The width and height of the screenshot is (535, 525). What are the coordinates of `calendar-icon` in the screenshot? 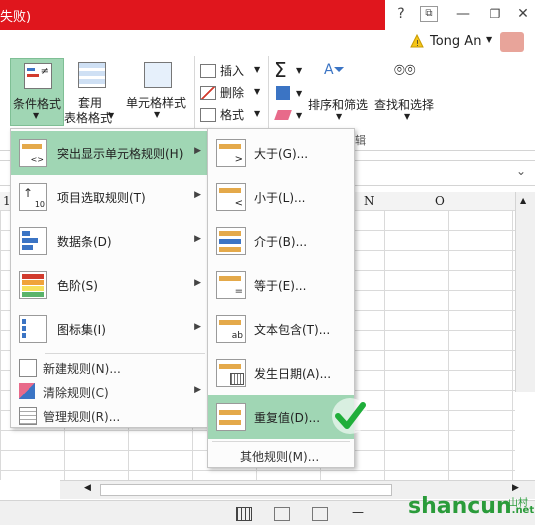 It's located at (231, 373).